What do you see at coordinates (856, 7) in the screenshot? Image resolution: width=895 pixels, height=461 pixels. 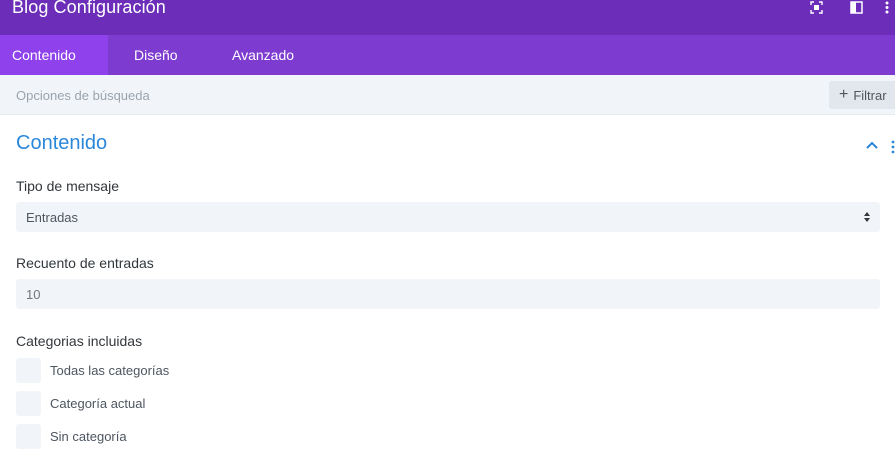 I see `layout-columns-icon` at bounding box center [856, 7].